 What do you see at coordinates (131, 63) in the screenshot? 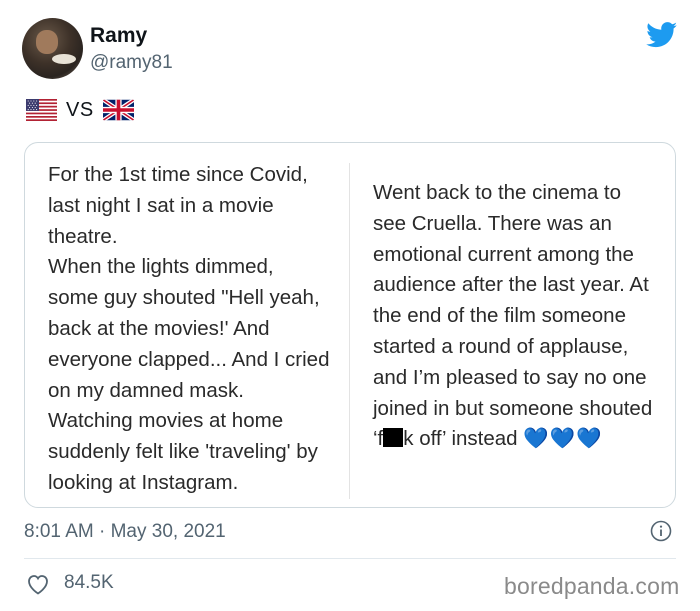
I see `author-handle: @ramy81` at bounding box center [131, 63].